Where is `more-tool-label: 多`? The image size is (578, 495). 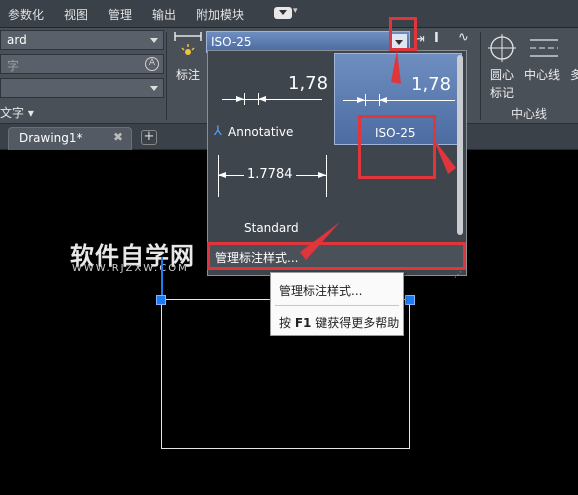 more-tool-label: 多 is located at coordinates (574, 74).